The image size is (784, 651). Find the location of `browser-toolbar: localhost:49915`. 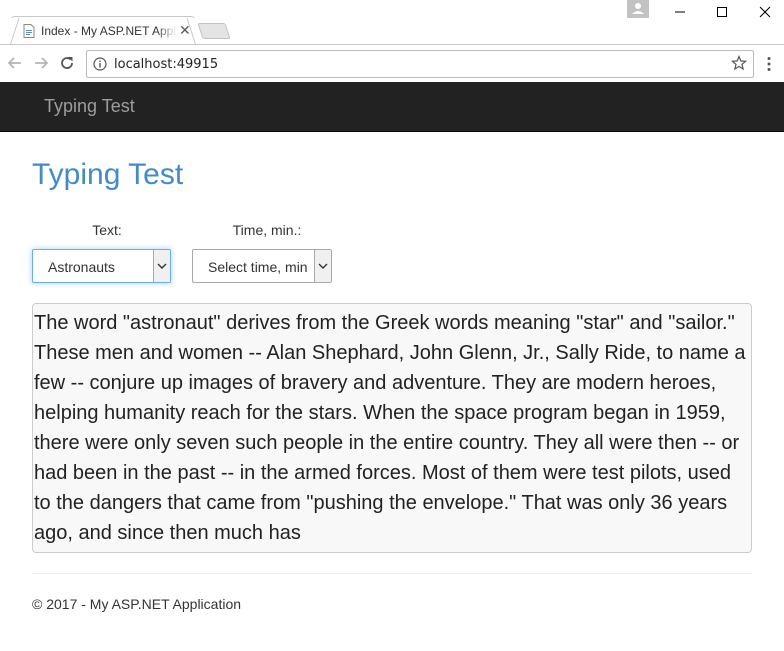

browser-toolbar: localhost:49915 is located at coordinates (392, 63).